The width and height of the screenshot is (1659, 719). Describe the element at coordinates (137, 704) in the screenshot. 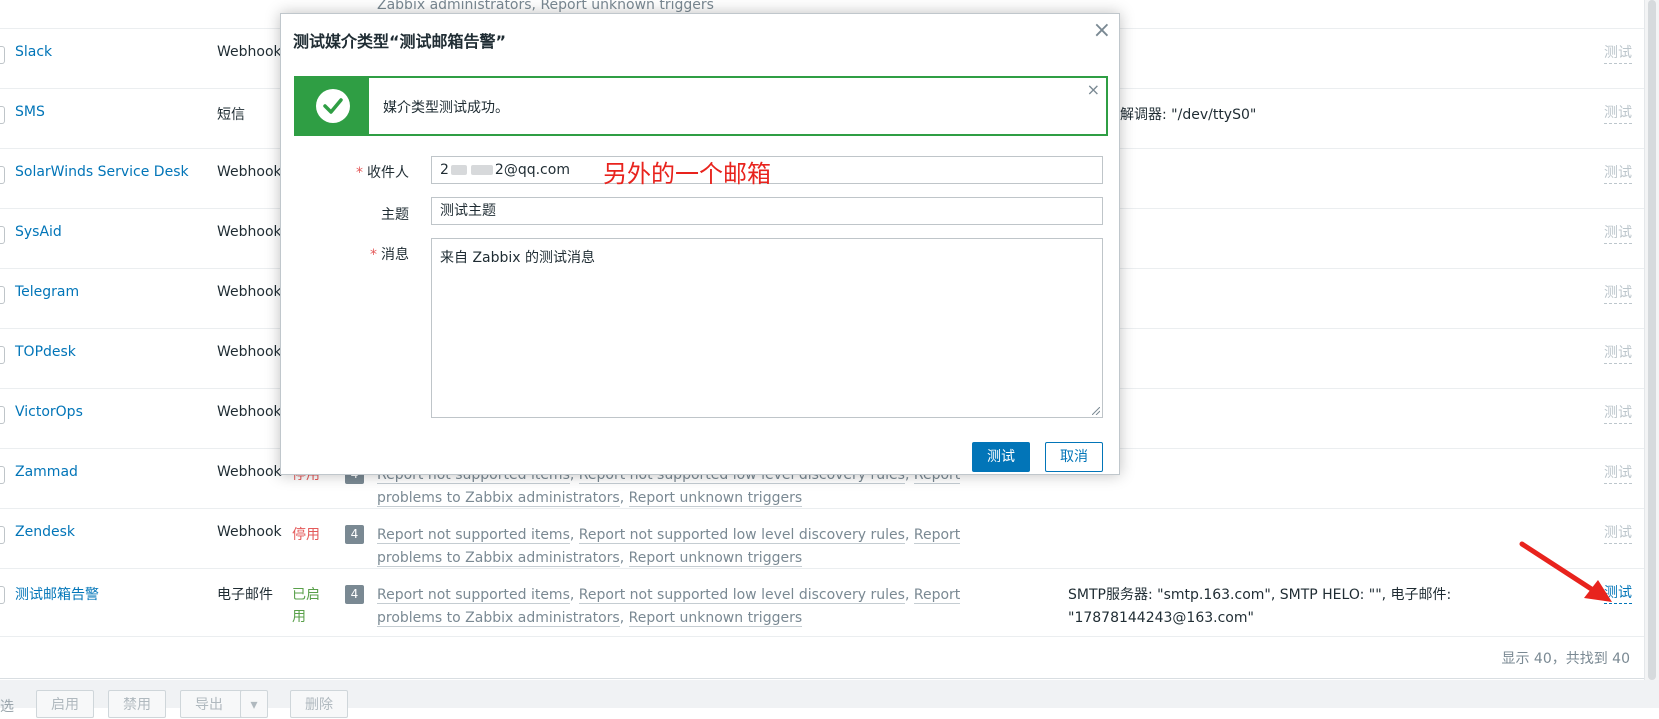

I see `disable-button: 禁用` at that location.